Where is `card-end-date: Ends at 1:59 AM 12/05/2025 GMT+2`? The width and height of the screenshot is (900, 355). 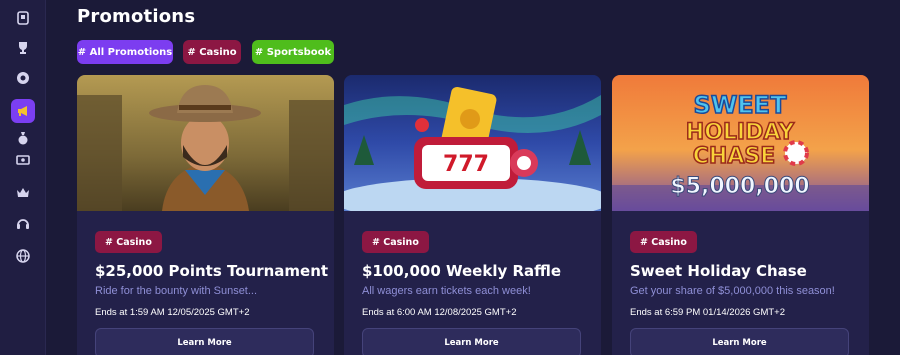 card-end-date: Ends at 1:59 AM 12/05/2025 GMT+2 is located at coordinates (172, 312).